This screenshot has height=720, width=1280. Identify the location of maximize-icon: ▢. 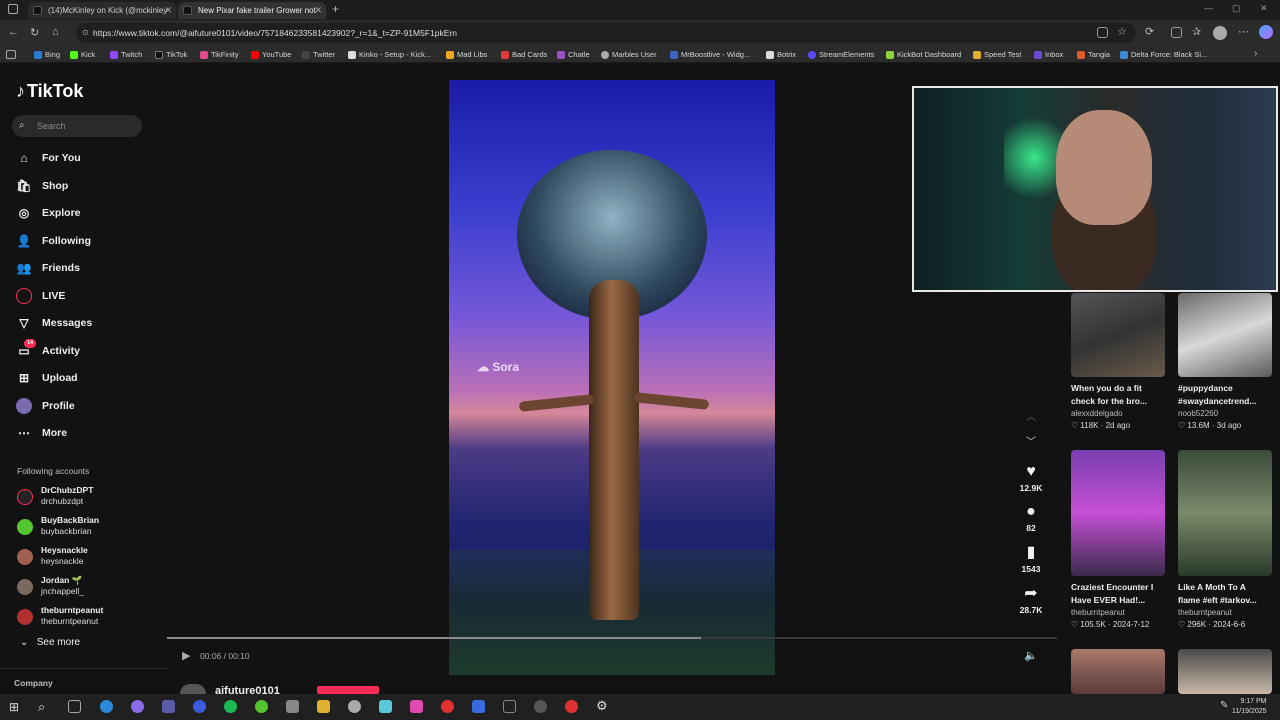
(1236, 8).